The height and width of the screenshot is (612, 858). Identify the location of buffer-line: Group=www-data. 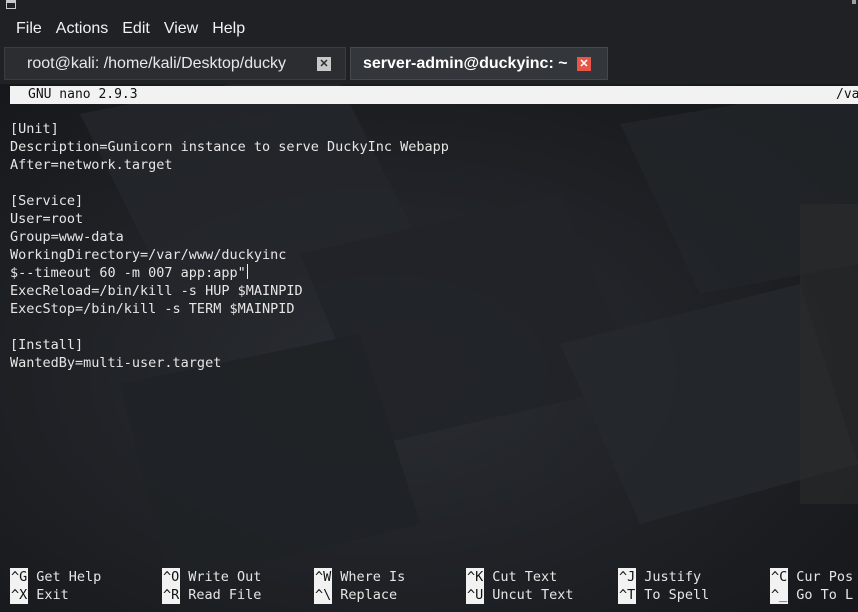
(67, 237).